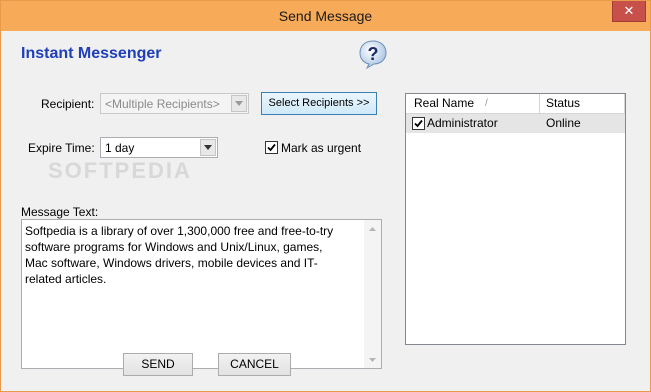 The width and height of the screenshot is (651, 392). Describe the element at coordinates (321, 148) in the screenshot. I see `mark-urgent-label: Mark as urgent` at that location.